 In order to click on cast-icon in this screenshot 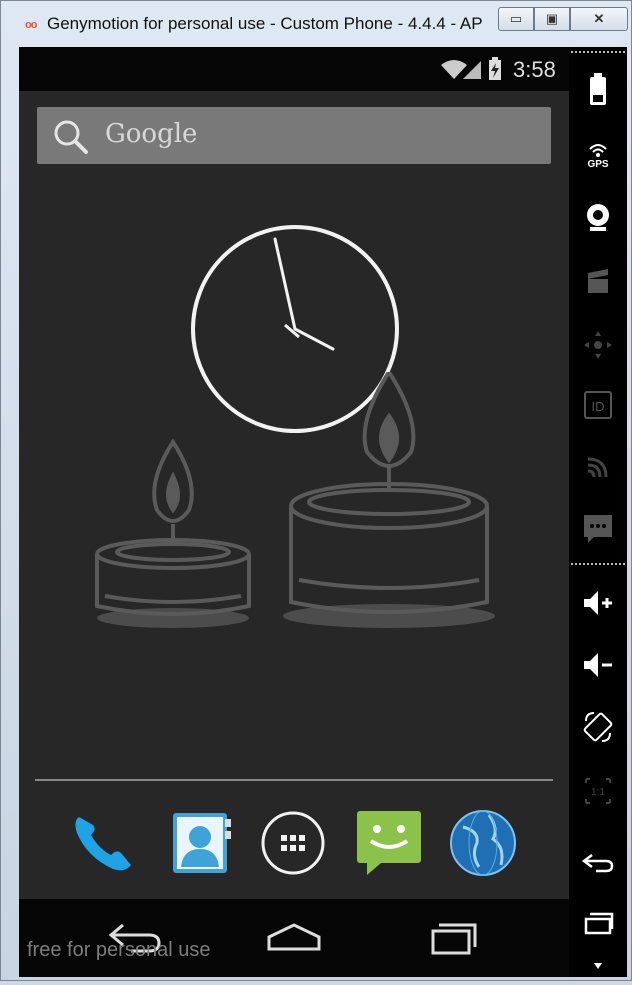, I will do `click(598, 465)`.